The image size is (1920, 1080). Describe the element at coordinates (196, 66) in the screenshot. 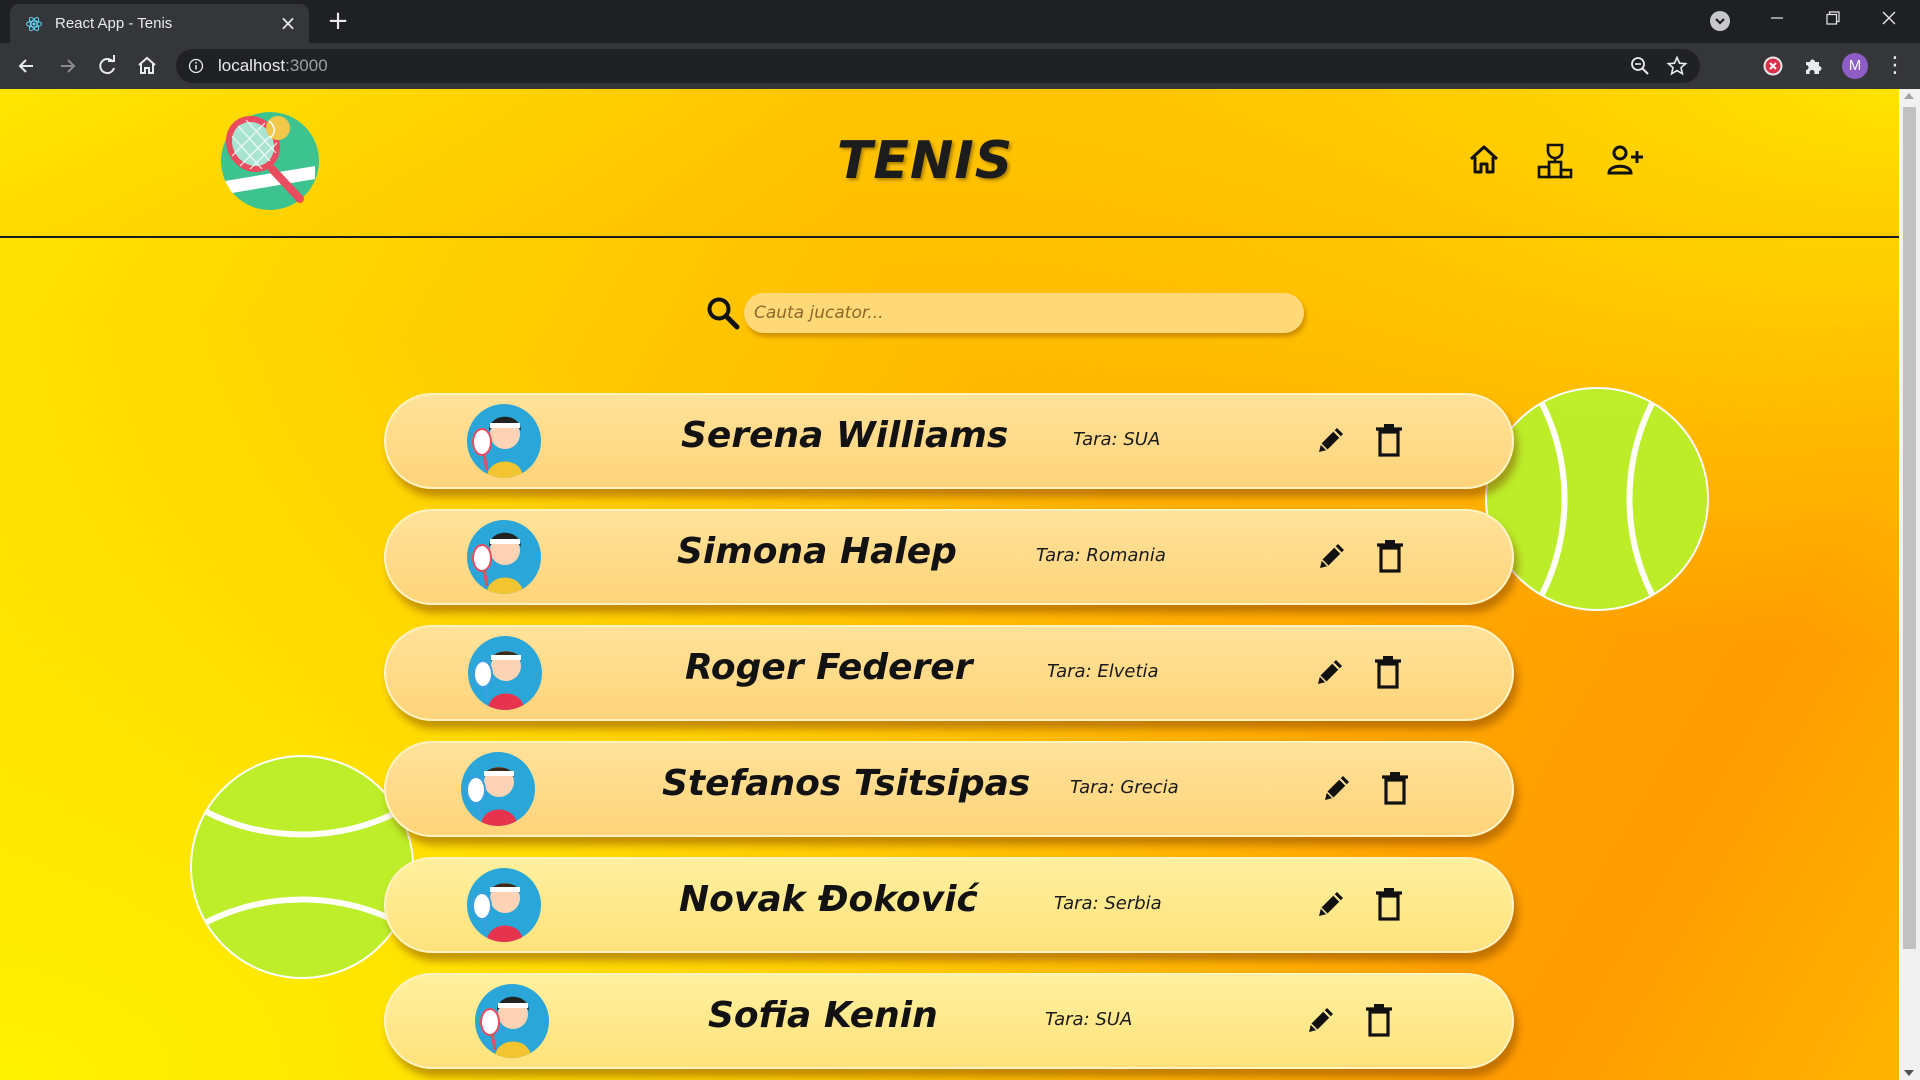

I see `site-info-icon` at that location.